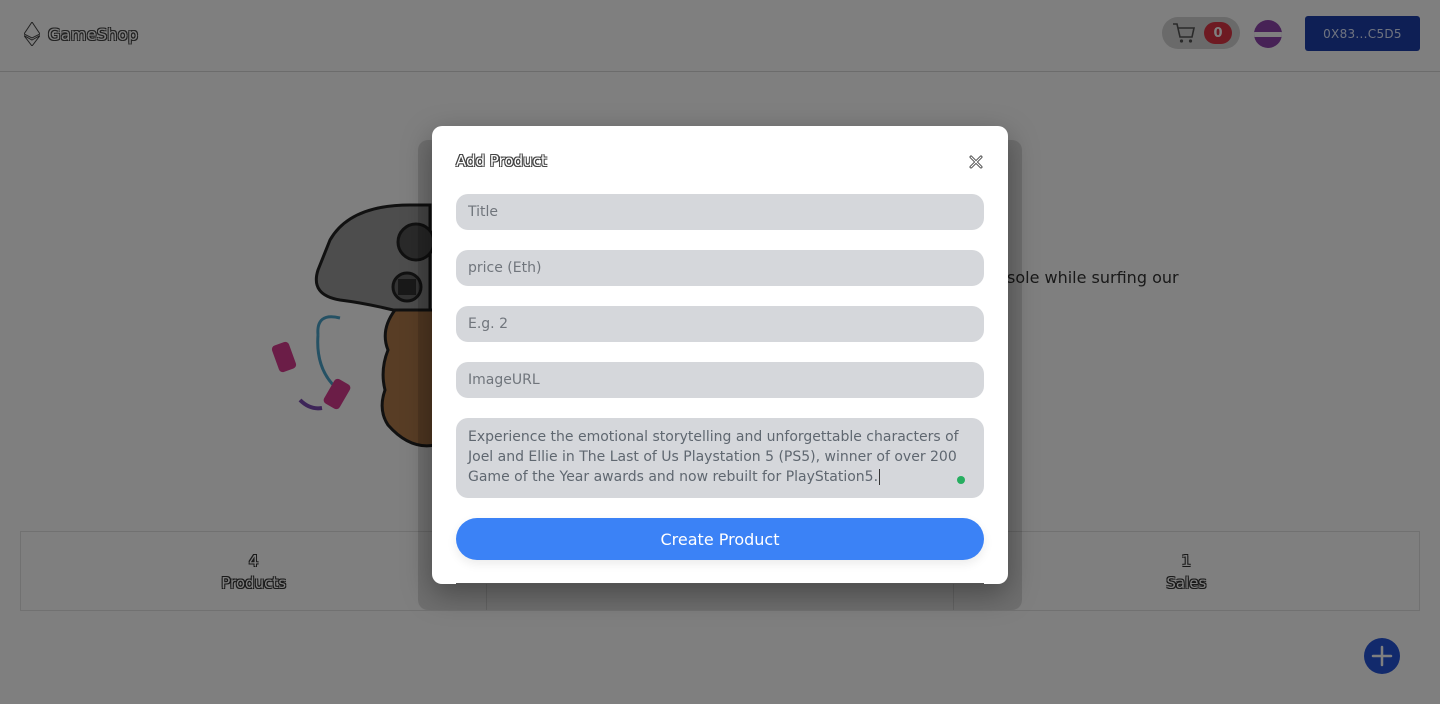 Image resolution: width=1440 pixels, height=704 pixels. I want to click on create-product-button: Create Product, so click(720, 539).